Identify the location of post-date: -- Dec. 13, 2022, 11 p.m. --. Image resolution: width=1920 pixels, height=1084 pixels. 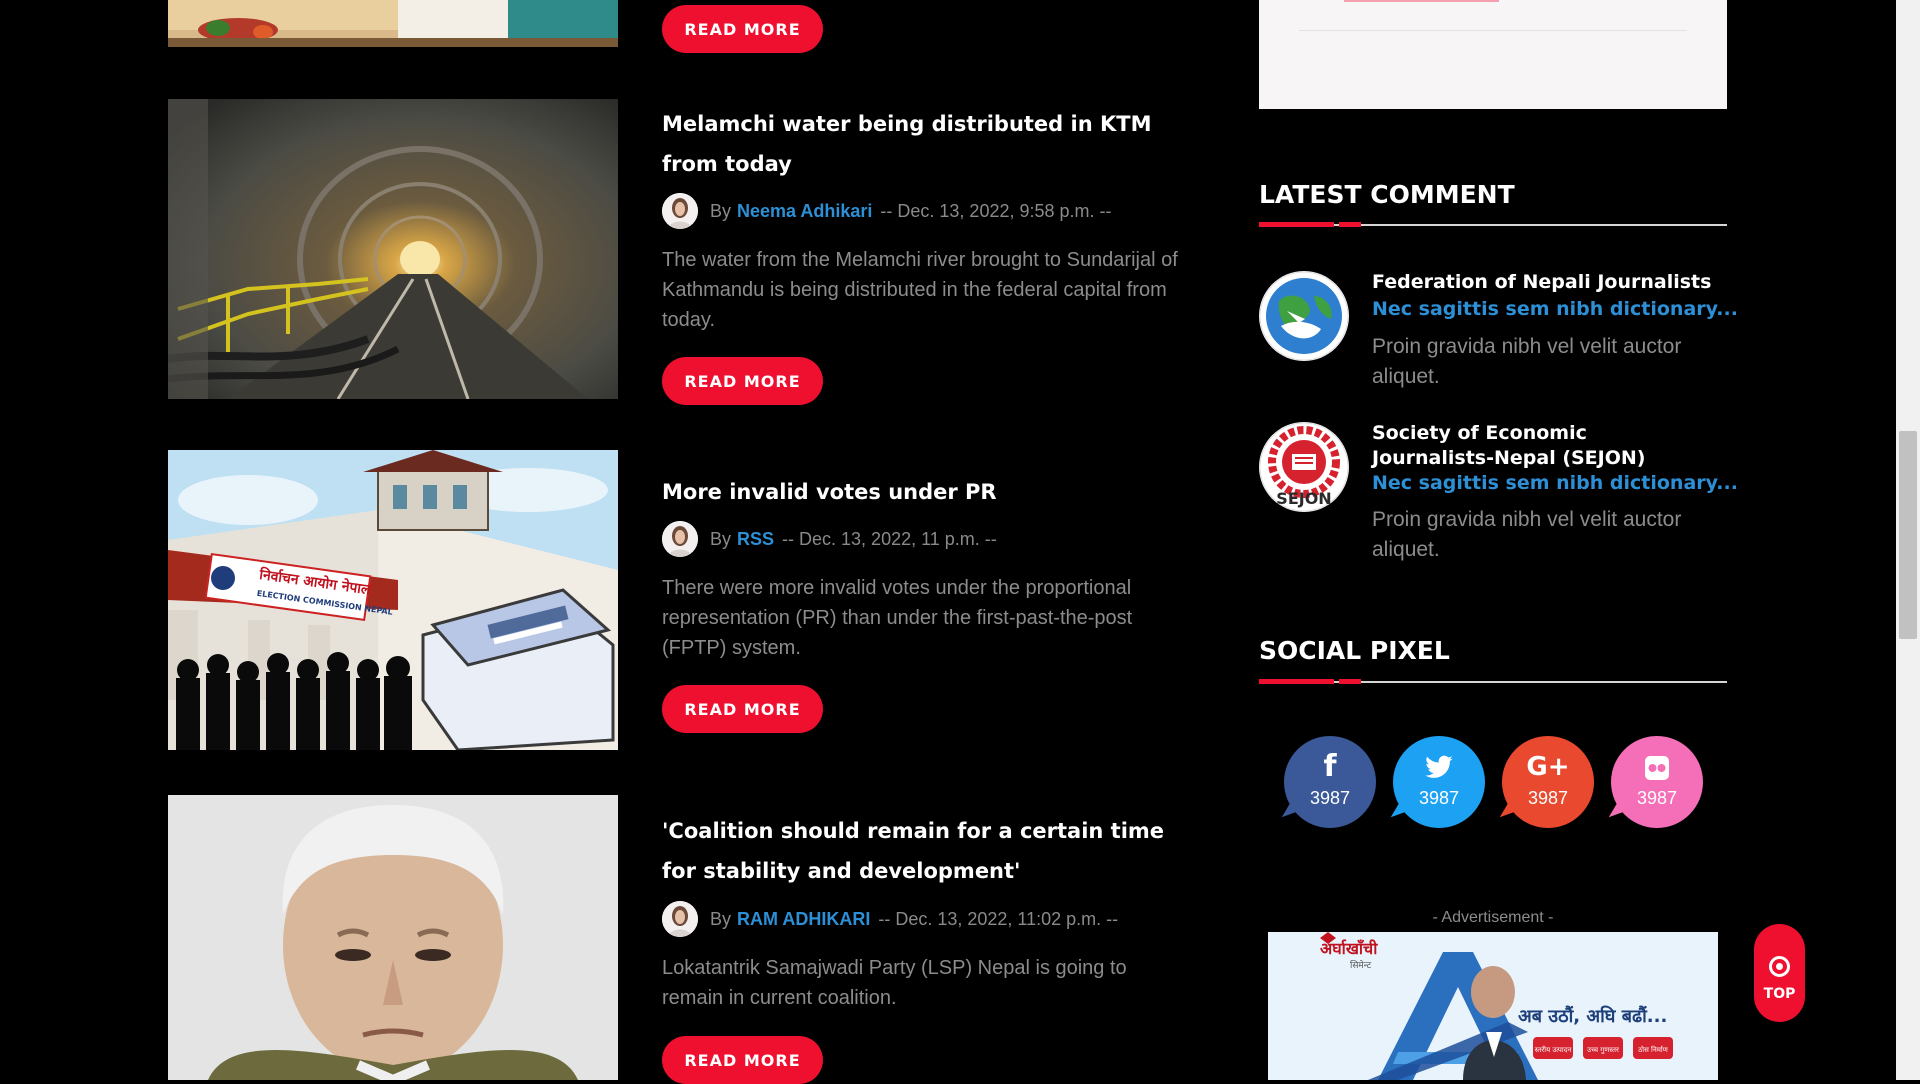
(889, 538).